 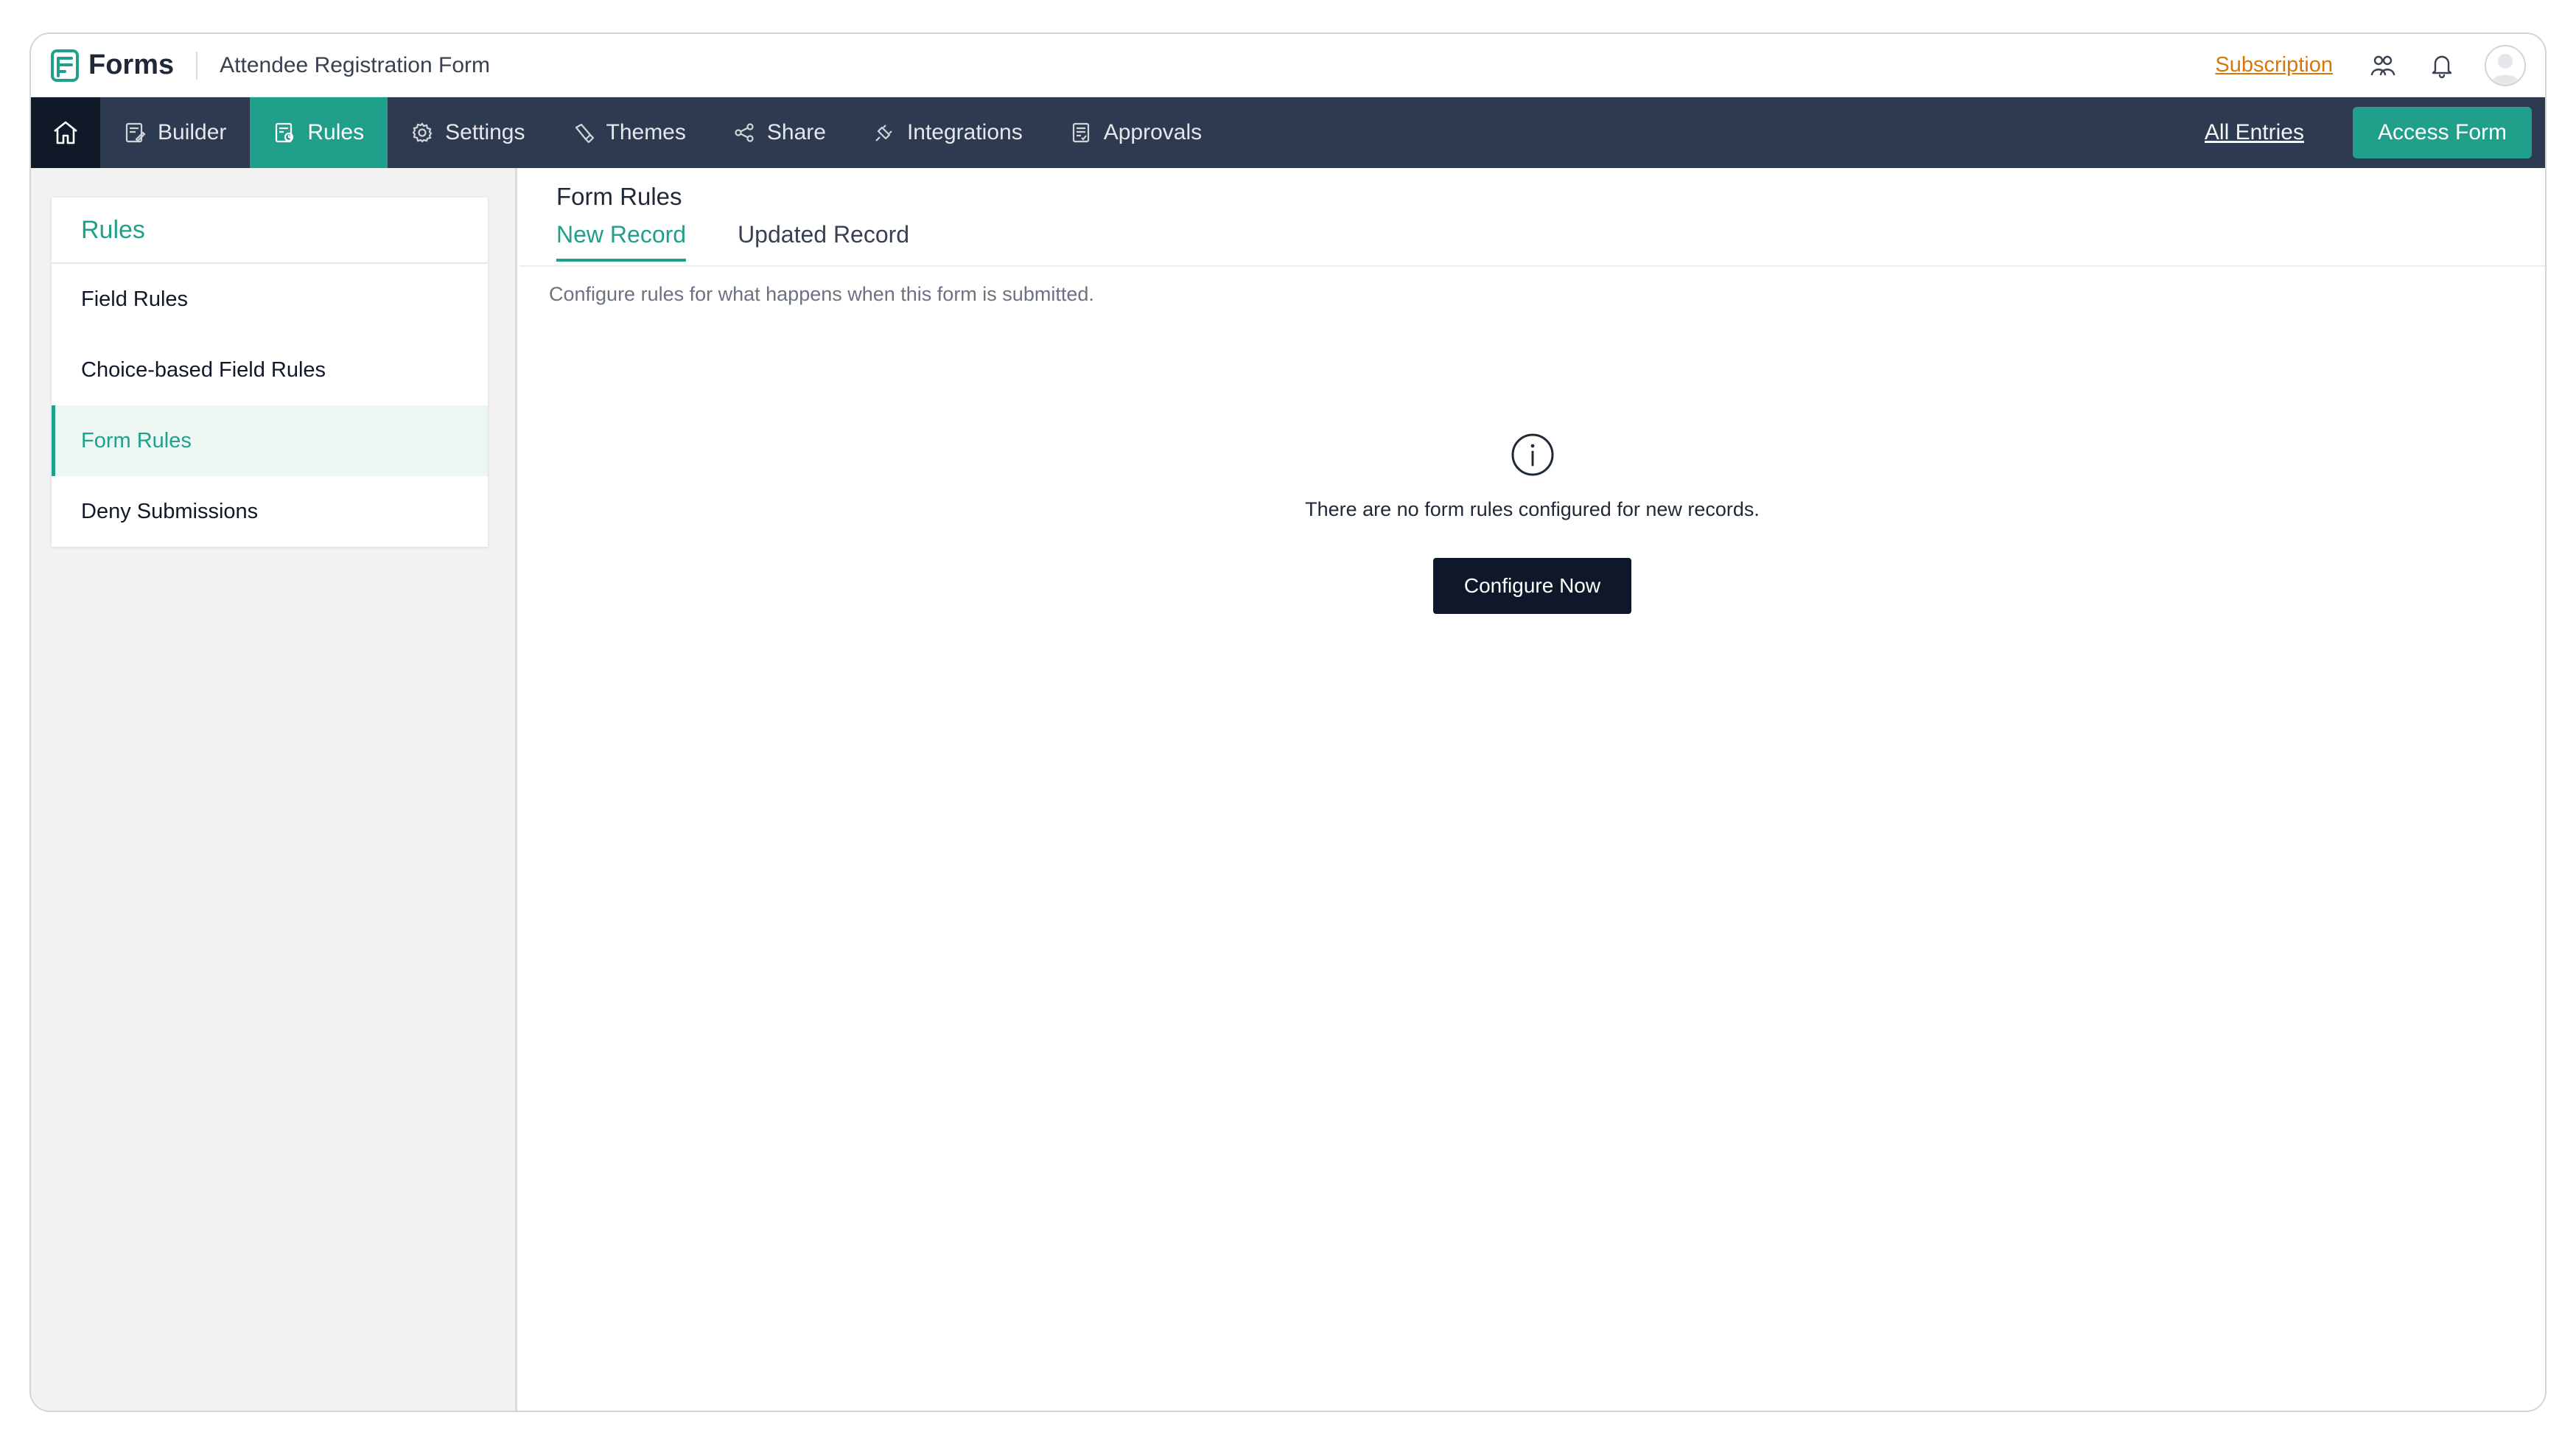 I want to click on nav-builder: Builder, so click(x=175, y=132).